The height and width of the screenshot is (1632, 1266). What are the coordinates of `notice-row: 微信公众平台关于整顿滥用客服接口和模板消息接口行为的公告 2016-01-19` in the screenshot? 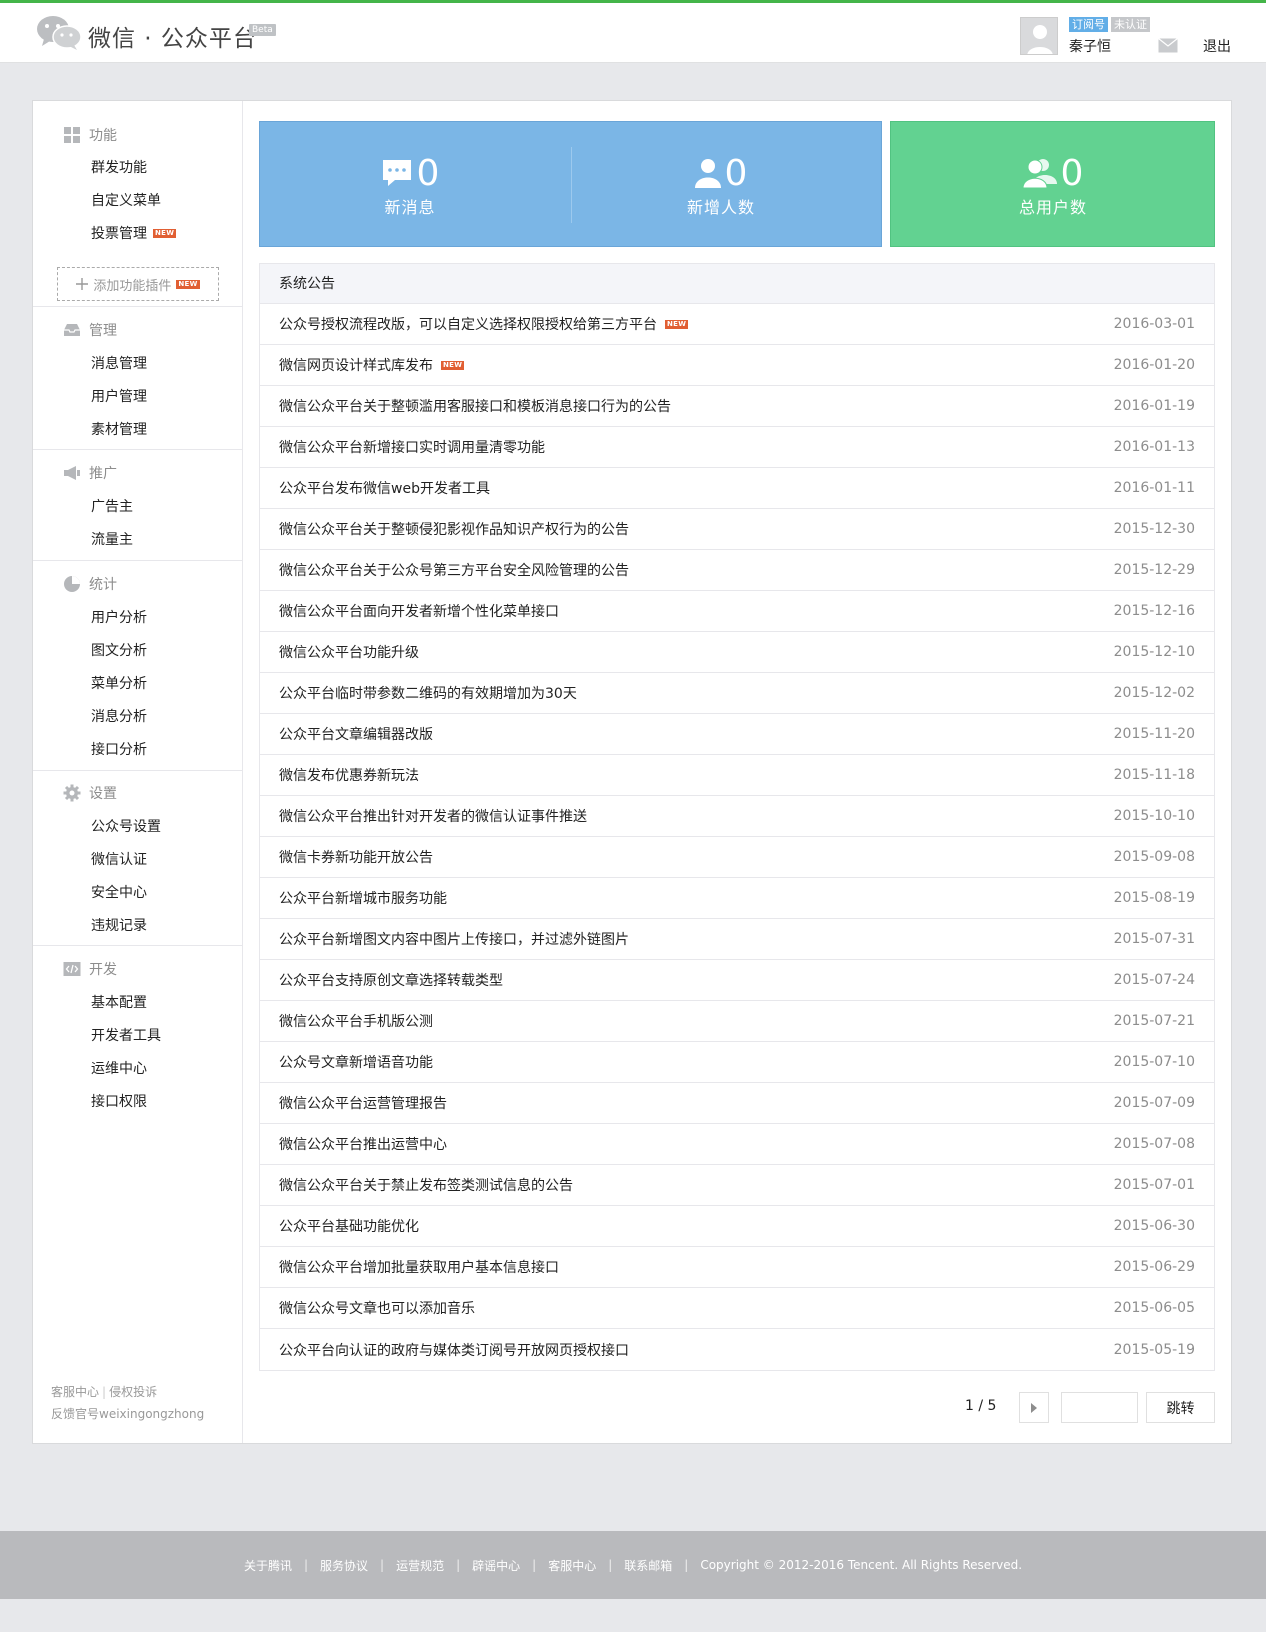 It's located at (737, 406).